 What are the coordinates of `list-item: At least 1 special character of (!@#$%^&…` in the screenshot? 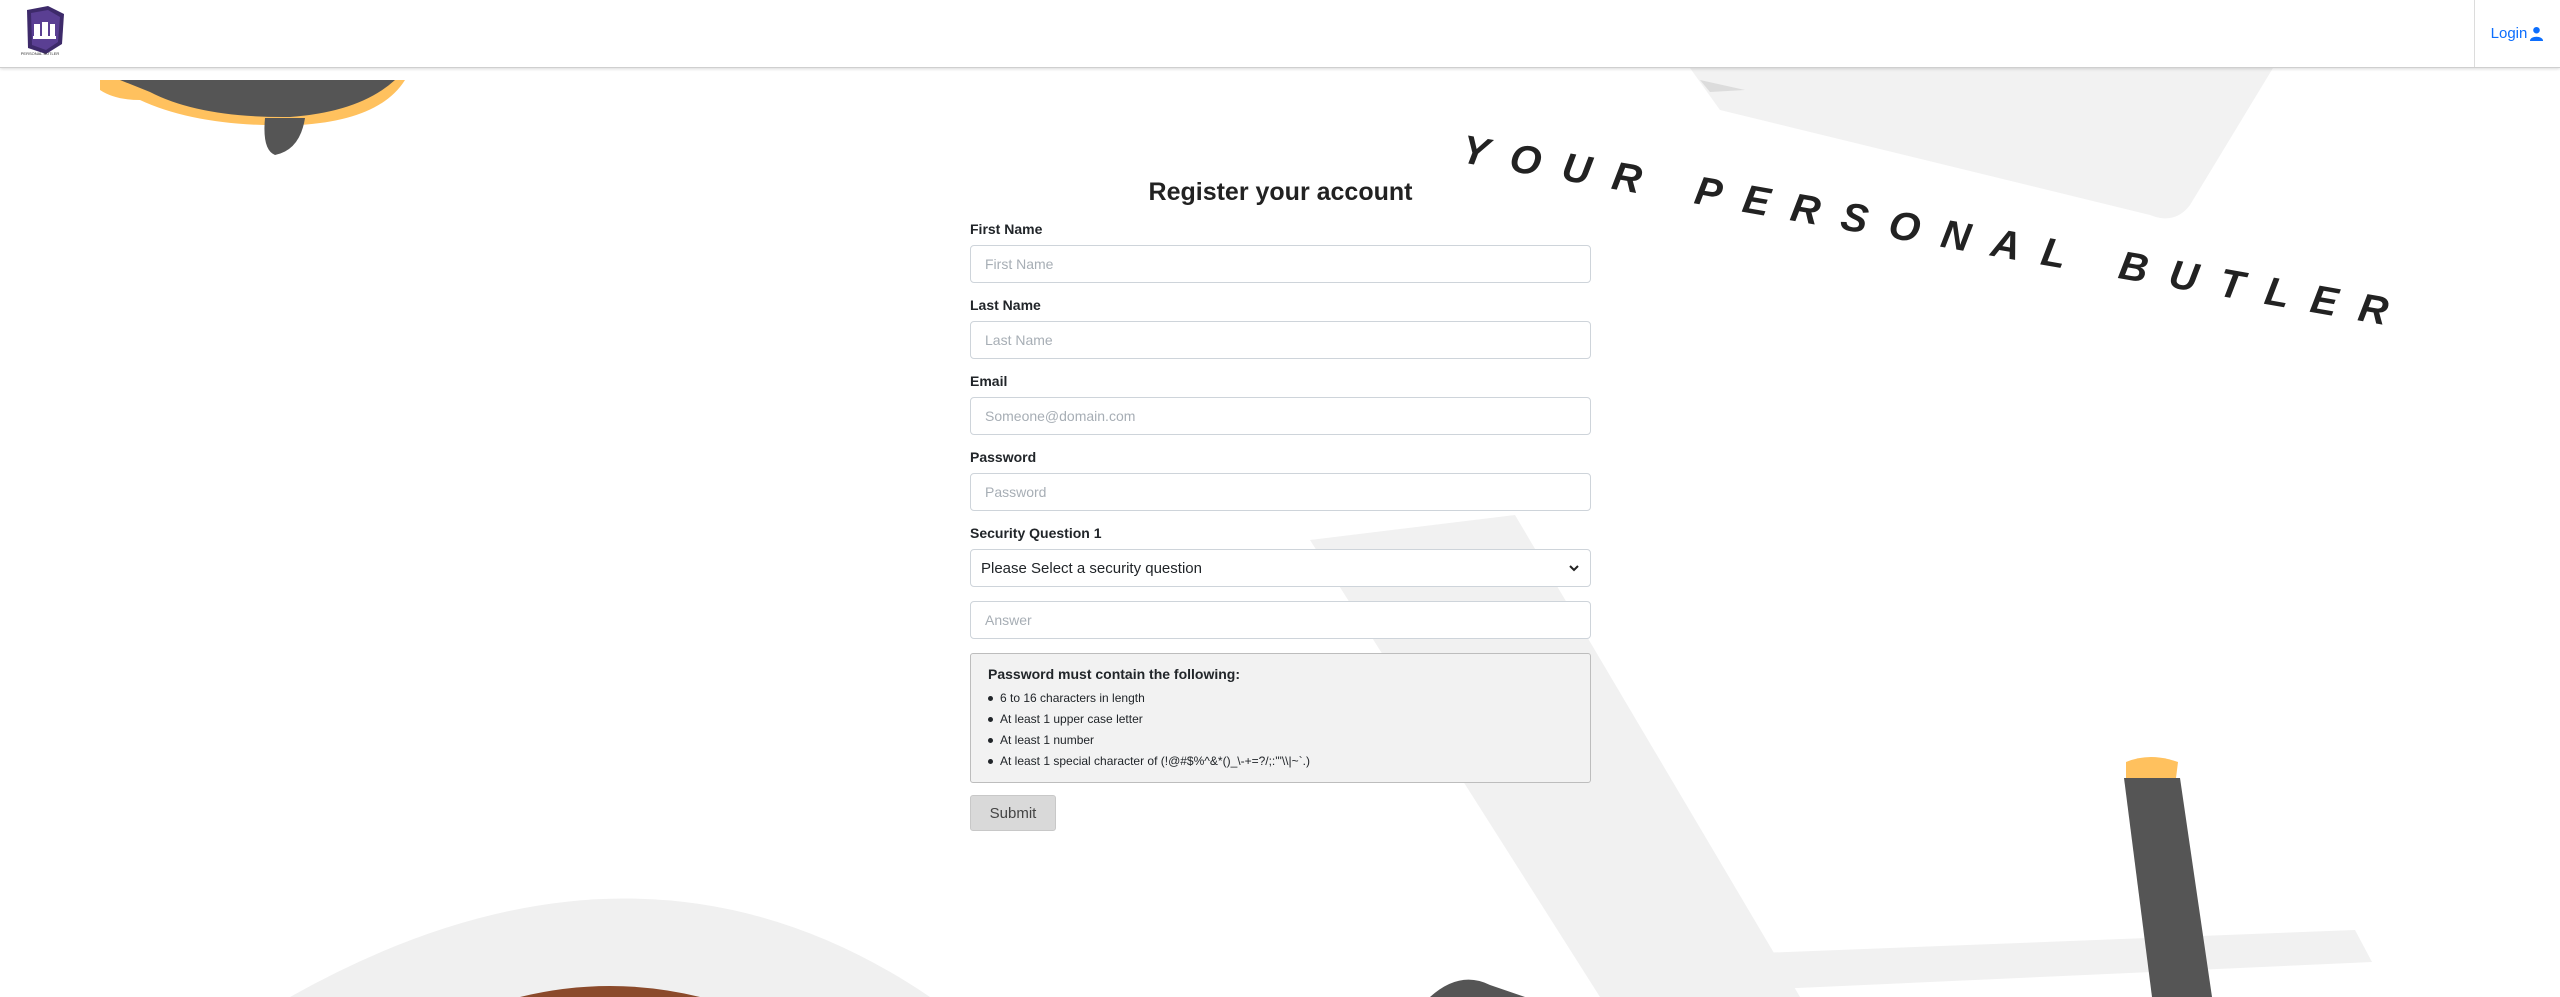 It's located at (1281, 761).